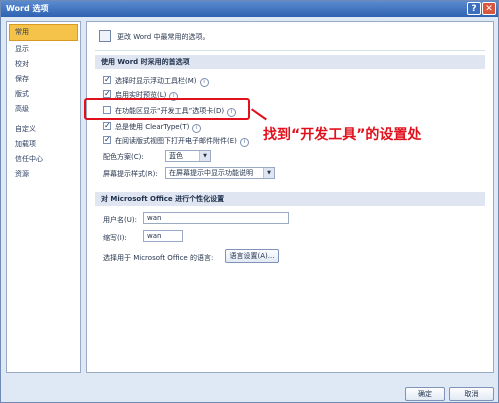 Image resolution: width=499 pixels, height=403 pixels. Describe the element at coordinates (188, 156) in the screenshot. I see `color-scheme-select: 蓝色 ▼` at that location.